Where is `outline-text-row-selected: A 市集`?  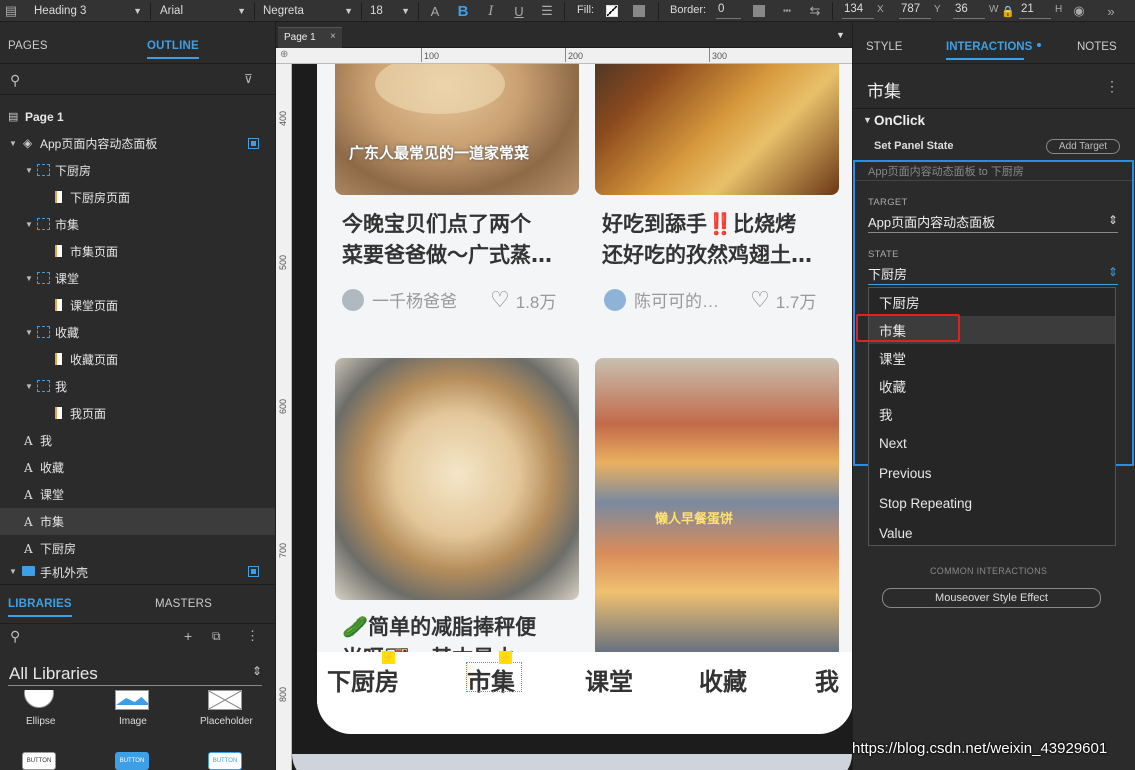
outline-text-row-selected: A 市集 is located at coordinates (137, 521).